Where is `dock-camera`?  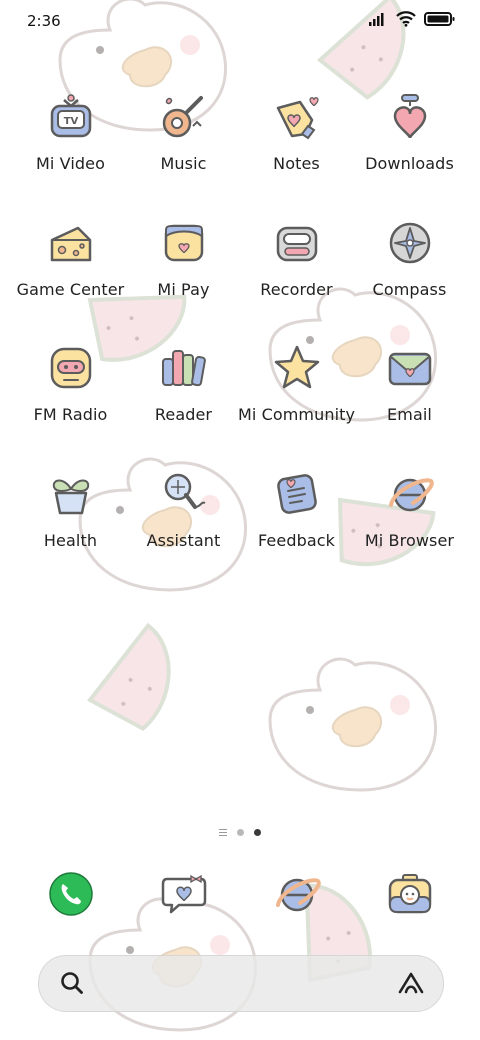
dock-camera is located at coordinates (409, 894).